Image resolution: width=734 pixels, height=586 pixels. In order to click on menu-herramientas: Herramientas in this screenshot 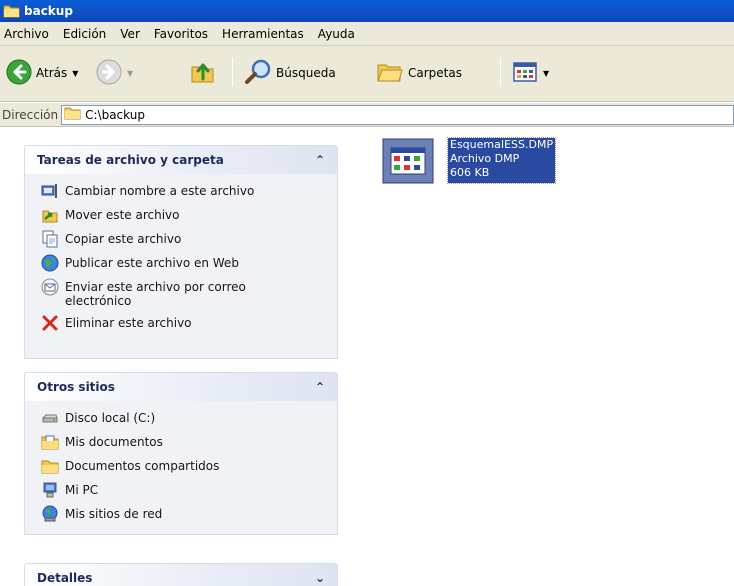, I will do `click(263, 34)`.